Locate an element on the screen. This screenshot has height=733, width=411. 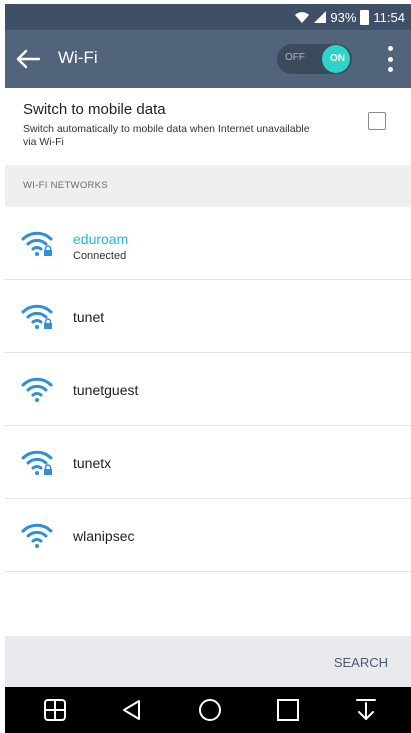
notification-icon is located at coordinates (366, 710).